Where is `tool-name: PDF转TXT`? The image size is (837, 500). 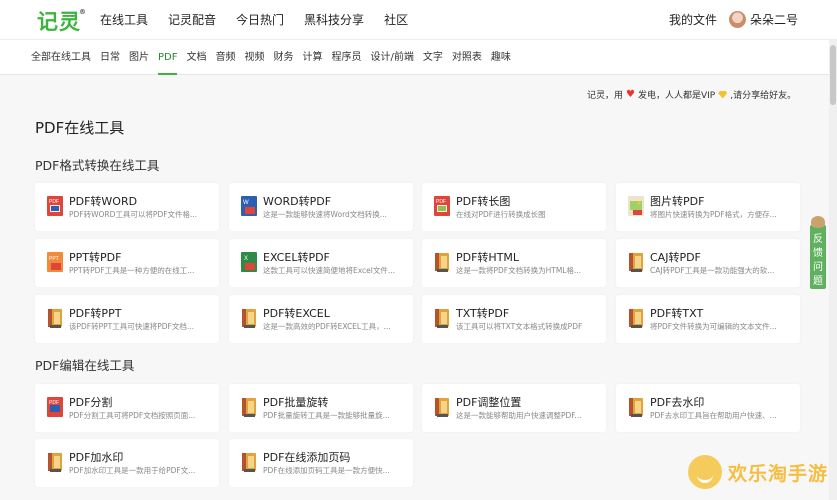 tool-name: PDF转TXT is located at coordinates (677, 313).